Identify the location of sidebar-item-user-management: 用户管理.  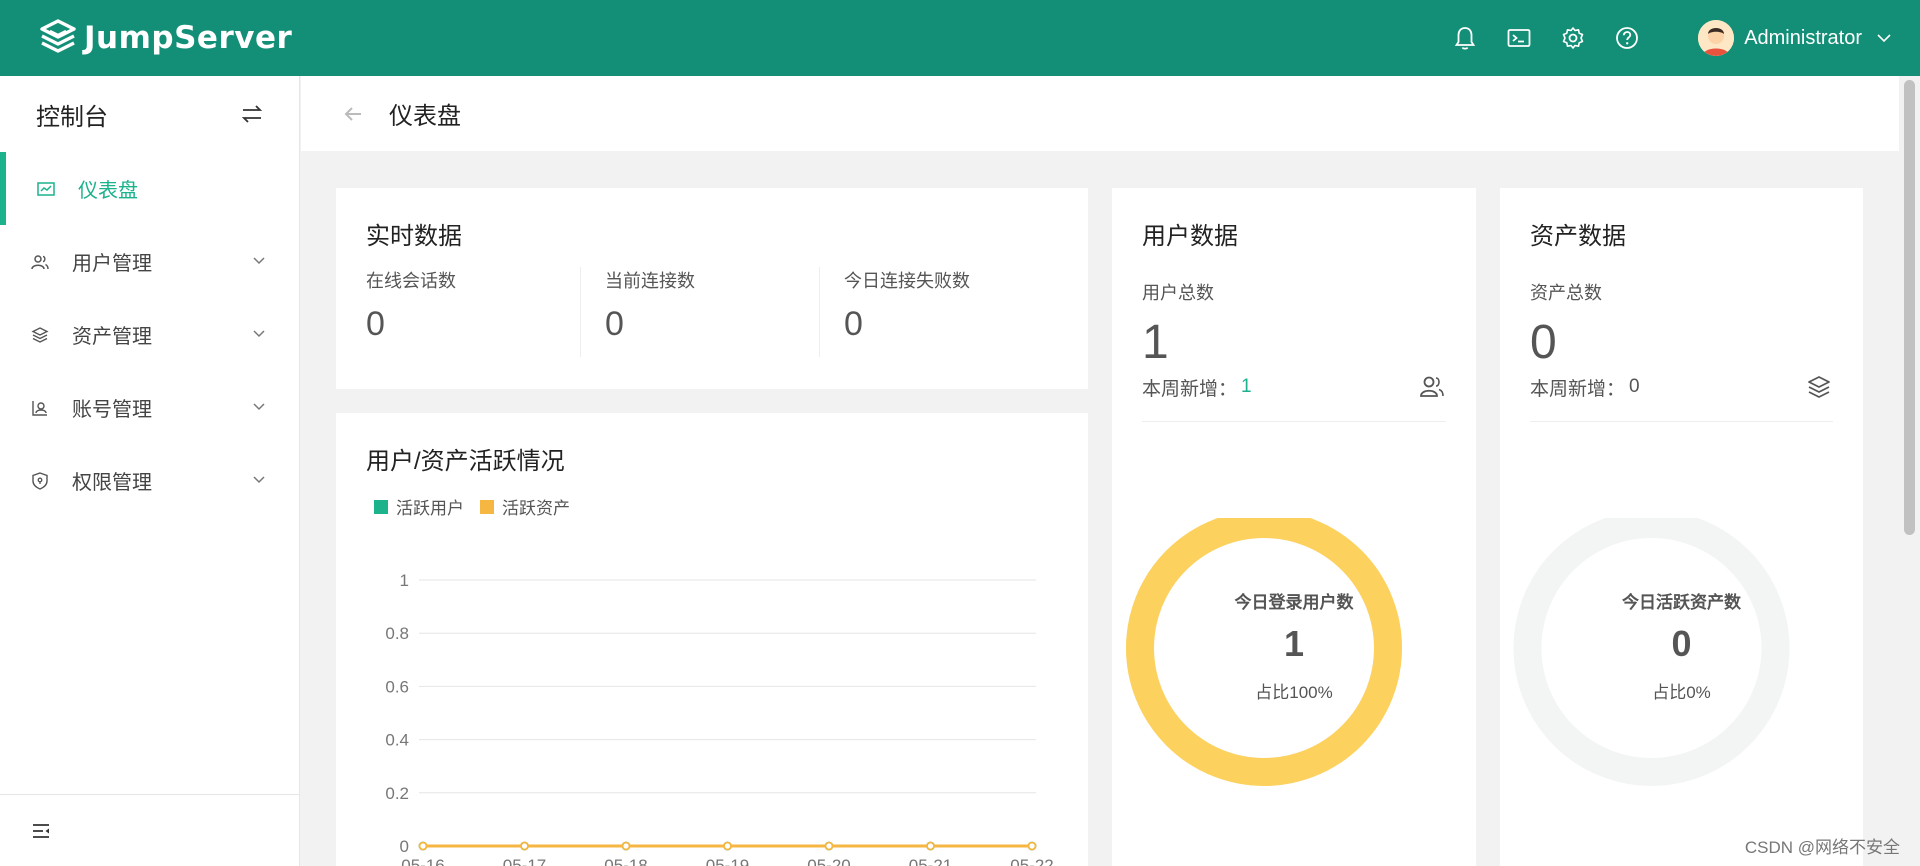
(149, 261).